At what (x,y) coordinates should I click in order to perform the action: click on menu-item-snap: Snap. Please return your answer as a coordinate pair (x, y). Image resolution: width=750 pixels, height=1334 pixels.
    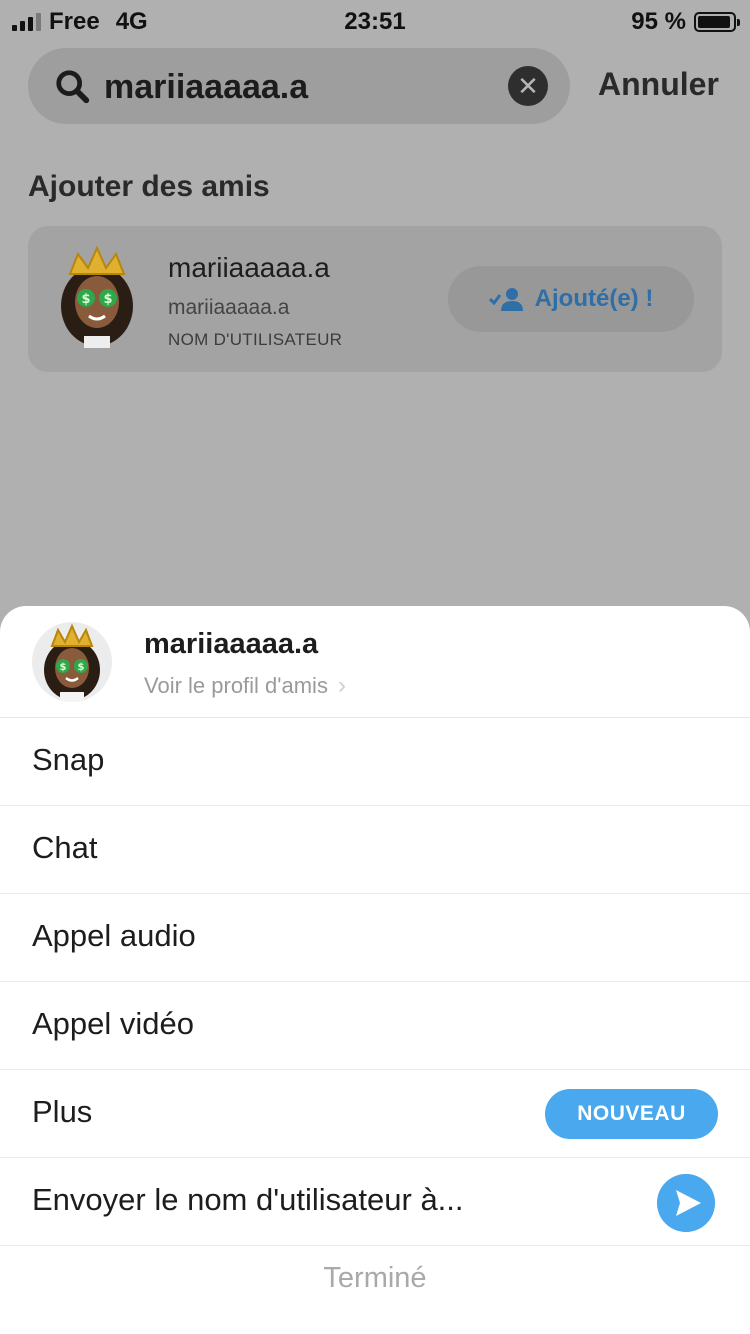
    Looking at the image, I should click on (375, 762).